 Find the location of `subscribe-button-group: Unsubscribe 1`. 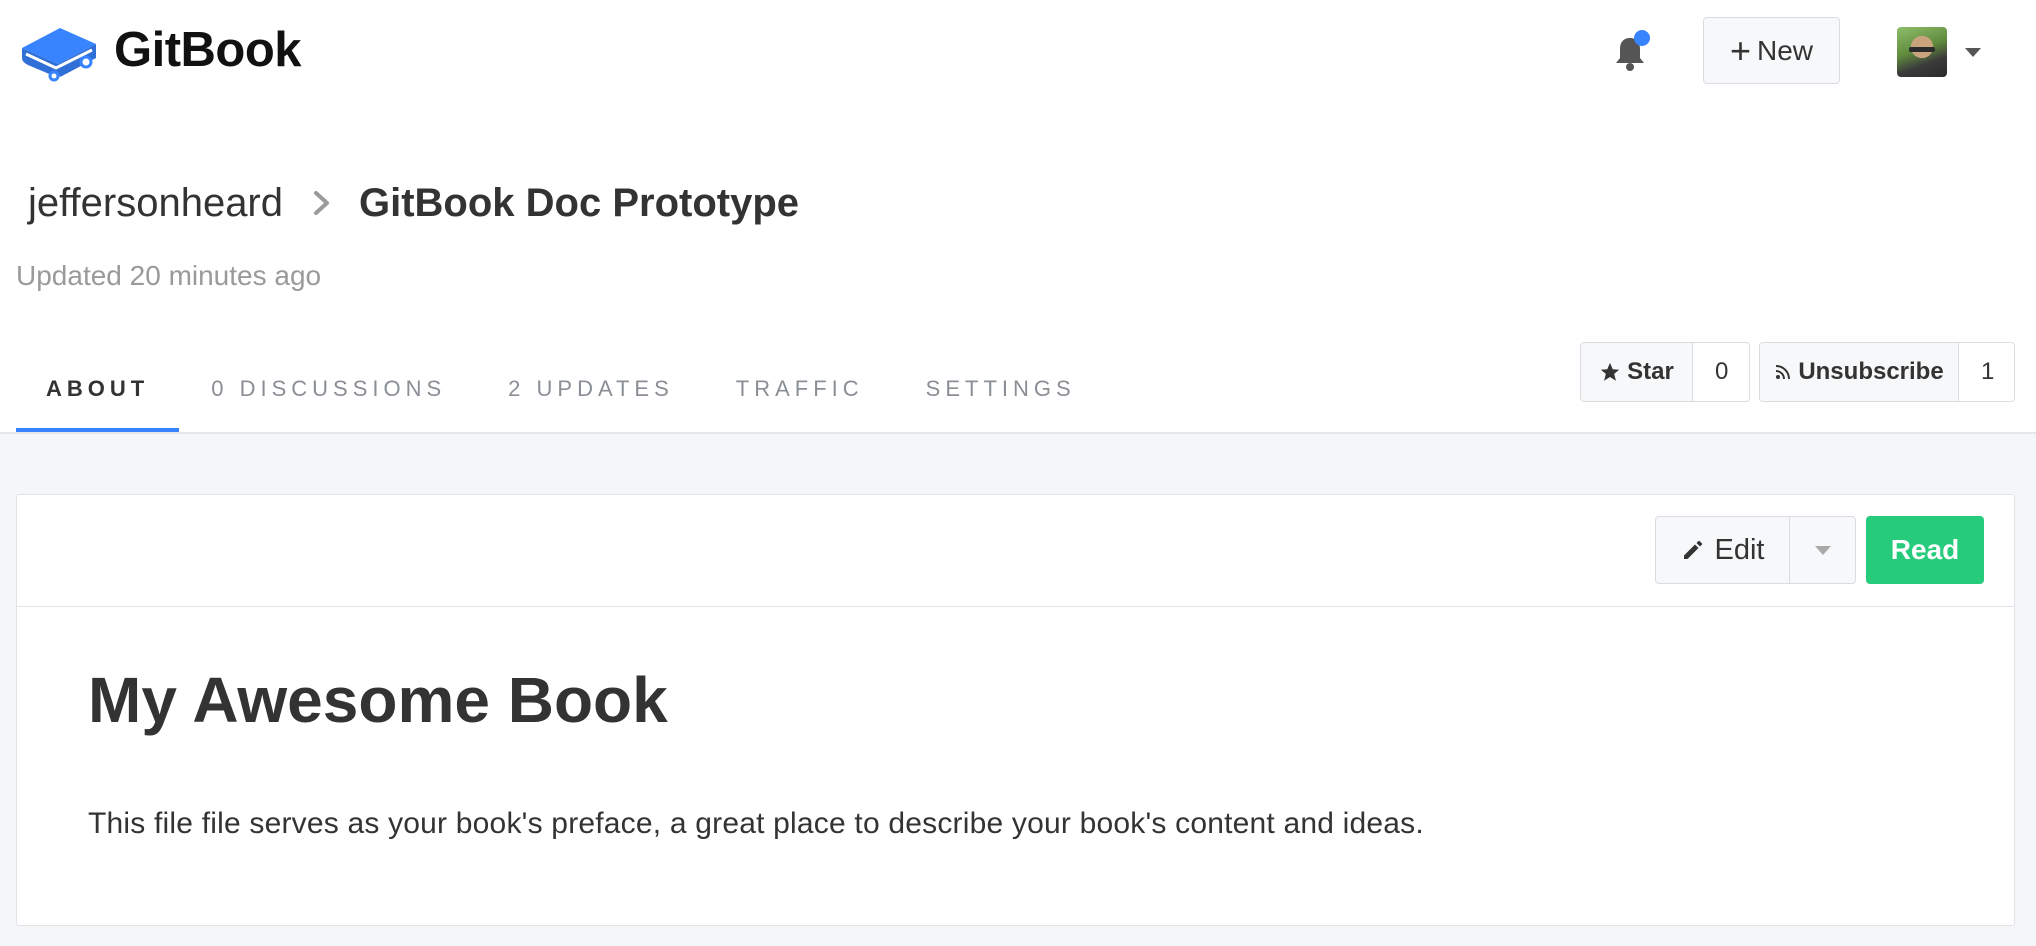

subscribe-button-group: Unsubscribe 1 is located at coordinates (1887, 372).